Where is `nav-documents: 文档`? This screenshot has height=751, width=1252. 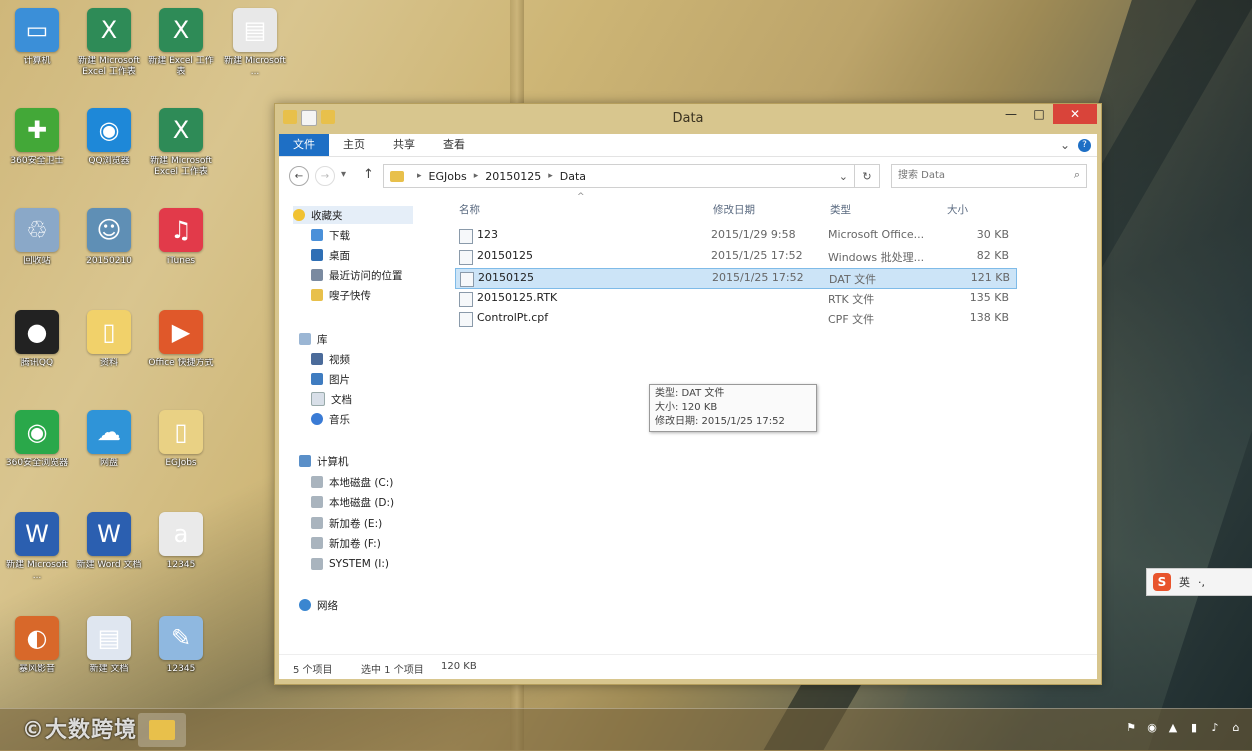
nav-documents: 文档 is located at coordinates (331, 399).